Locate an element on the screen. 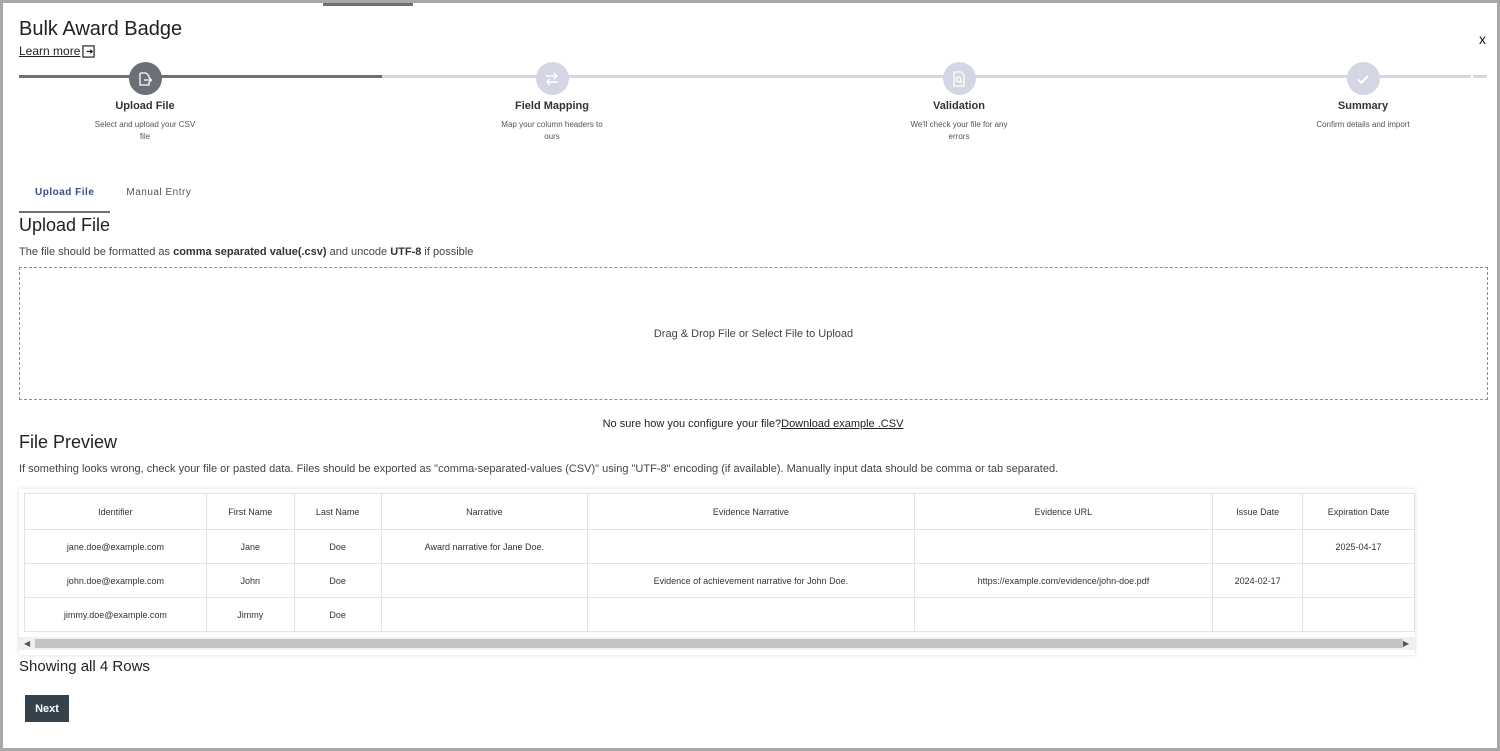 Image resolution: width=1500 pixels, height=751 pixels. step-title: Validation is located at coordinates (959, 106).